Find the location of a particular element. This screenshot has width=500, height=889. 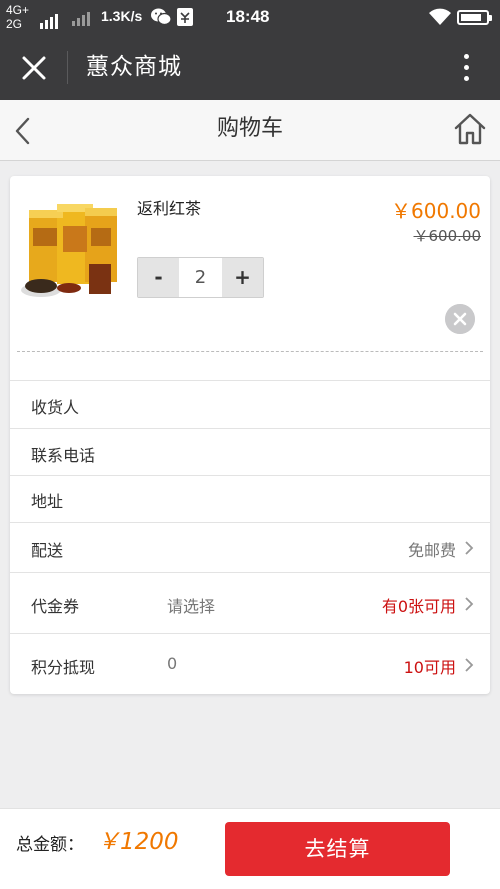

home-icon is located at coordinates (470, 129).